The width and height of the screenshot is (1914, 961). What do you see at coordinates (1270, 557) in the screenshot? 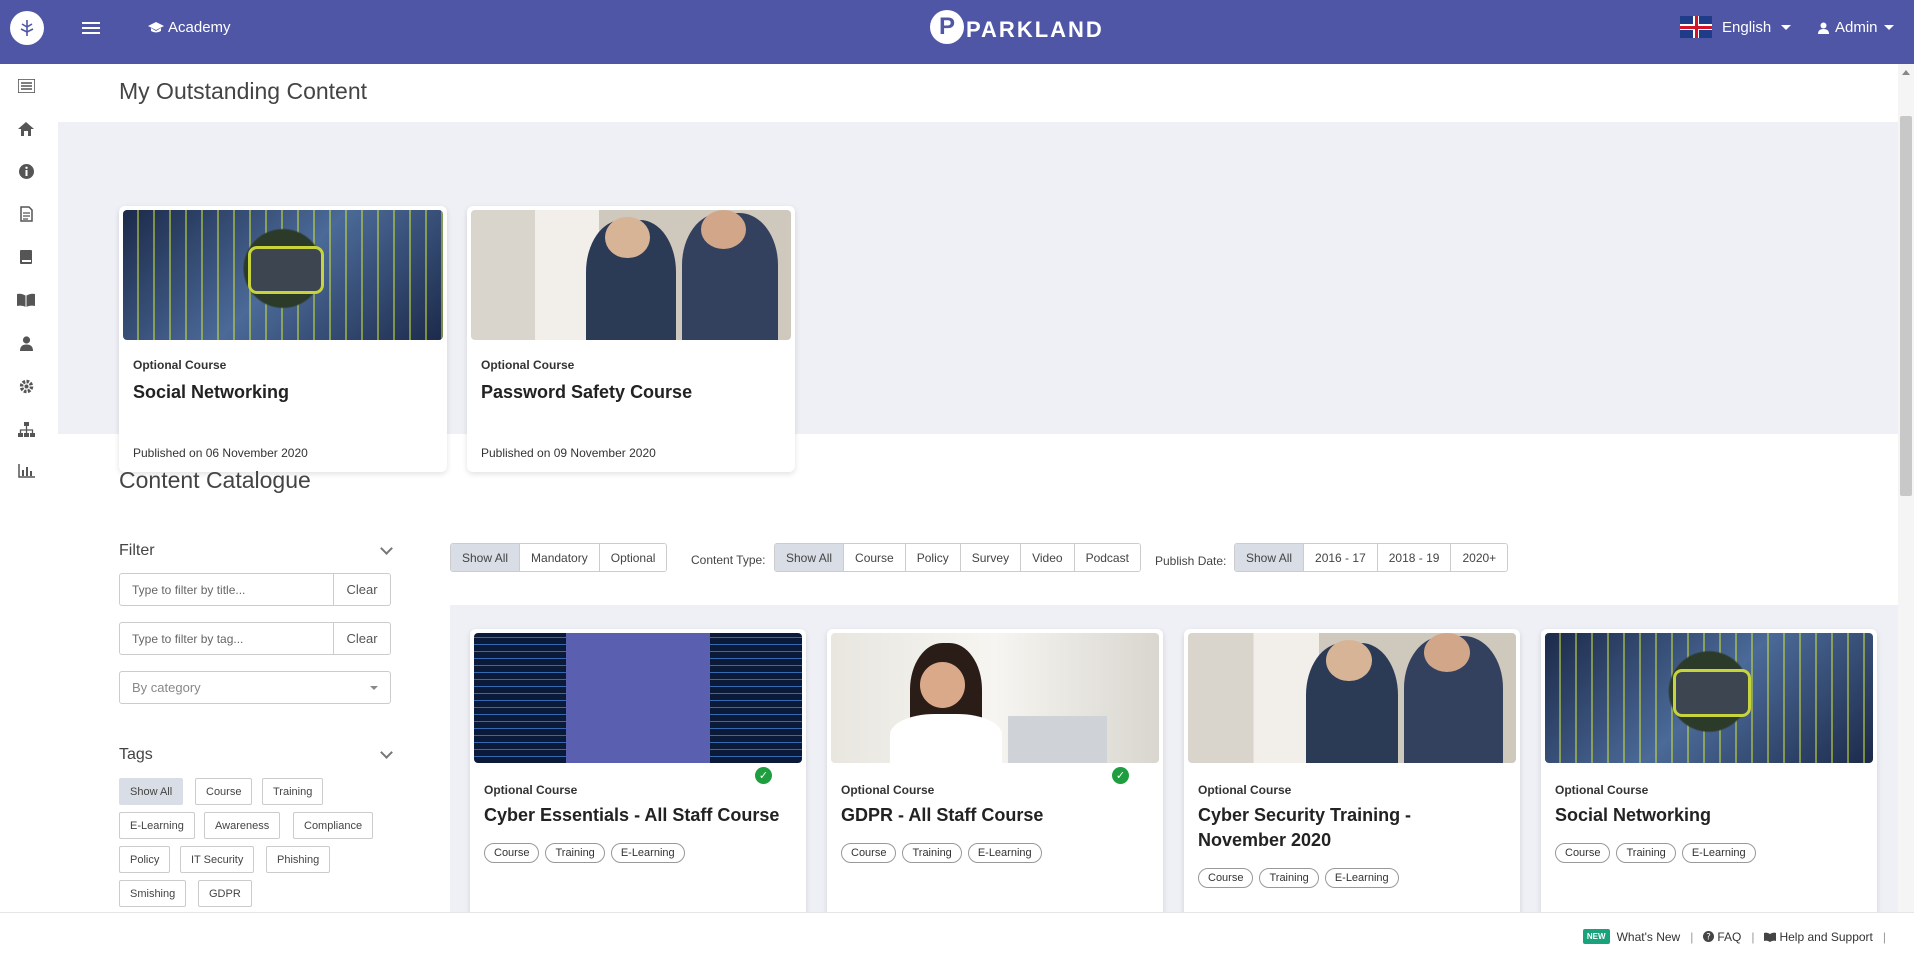
I see `publish-date-show-all: Show All` at bounding box center [1270, 557].